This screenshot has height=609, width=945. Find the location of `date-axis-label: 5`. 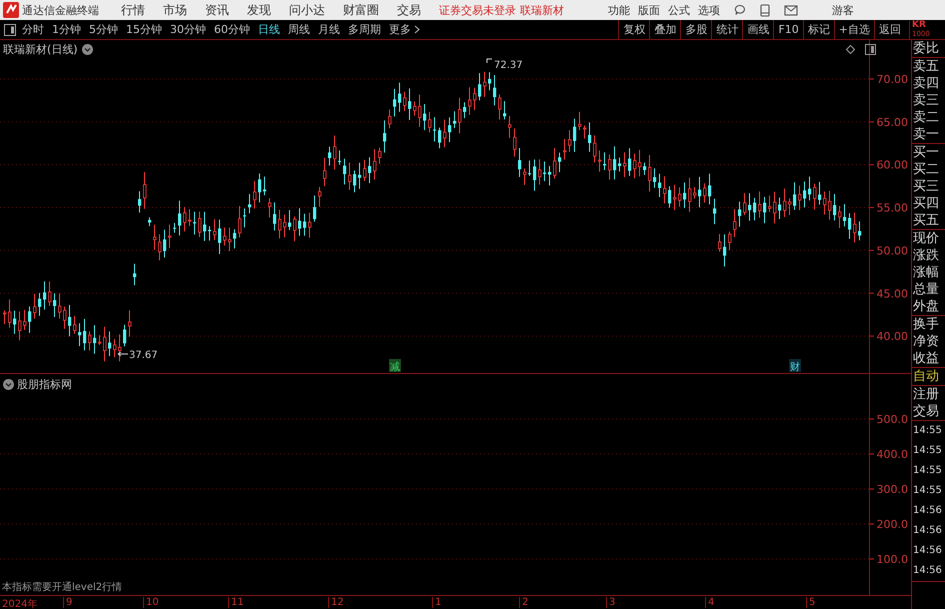

date-axis-label: 5 is located at coordinates (811, 602).